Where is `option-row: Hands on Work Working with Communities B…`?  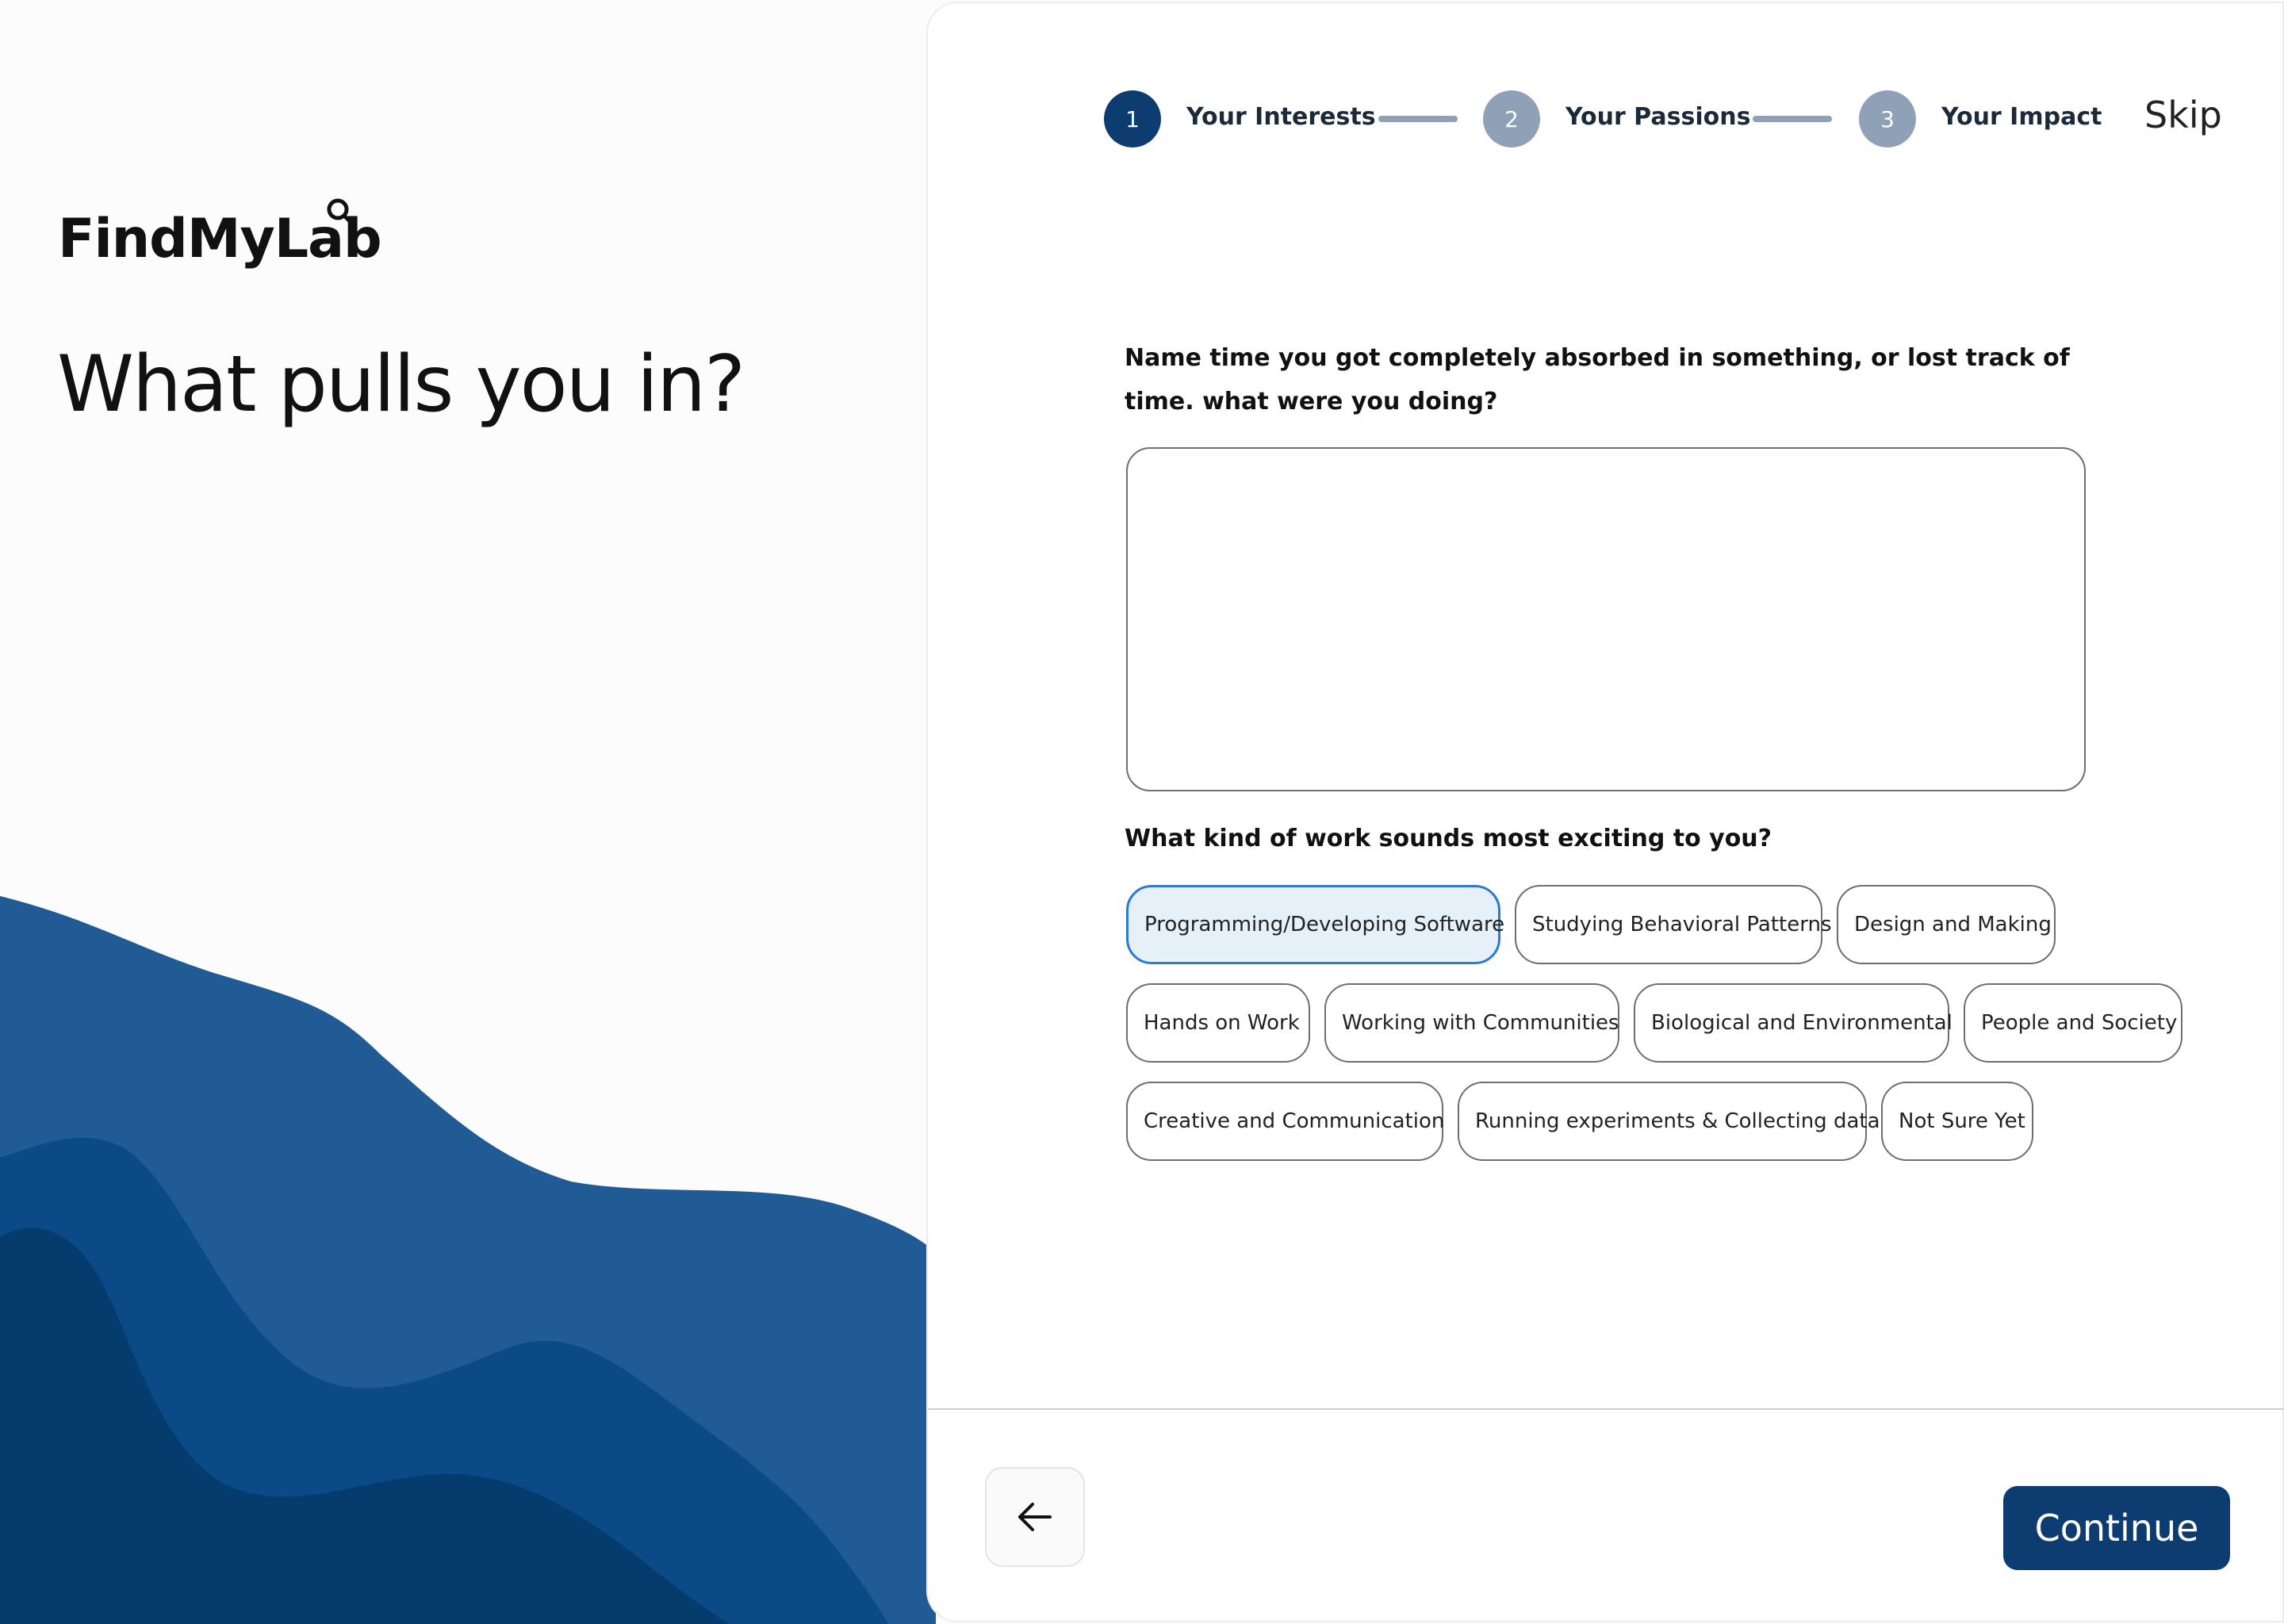
option-row: Hands on Work Working with Communities B… is located at coordinates (1693, 1023).